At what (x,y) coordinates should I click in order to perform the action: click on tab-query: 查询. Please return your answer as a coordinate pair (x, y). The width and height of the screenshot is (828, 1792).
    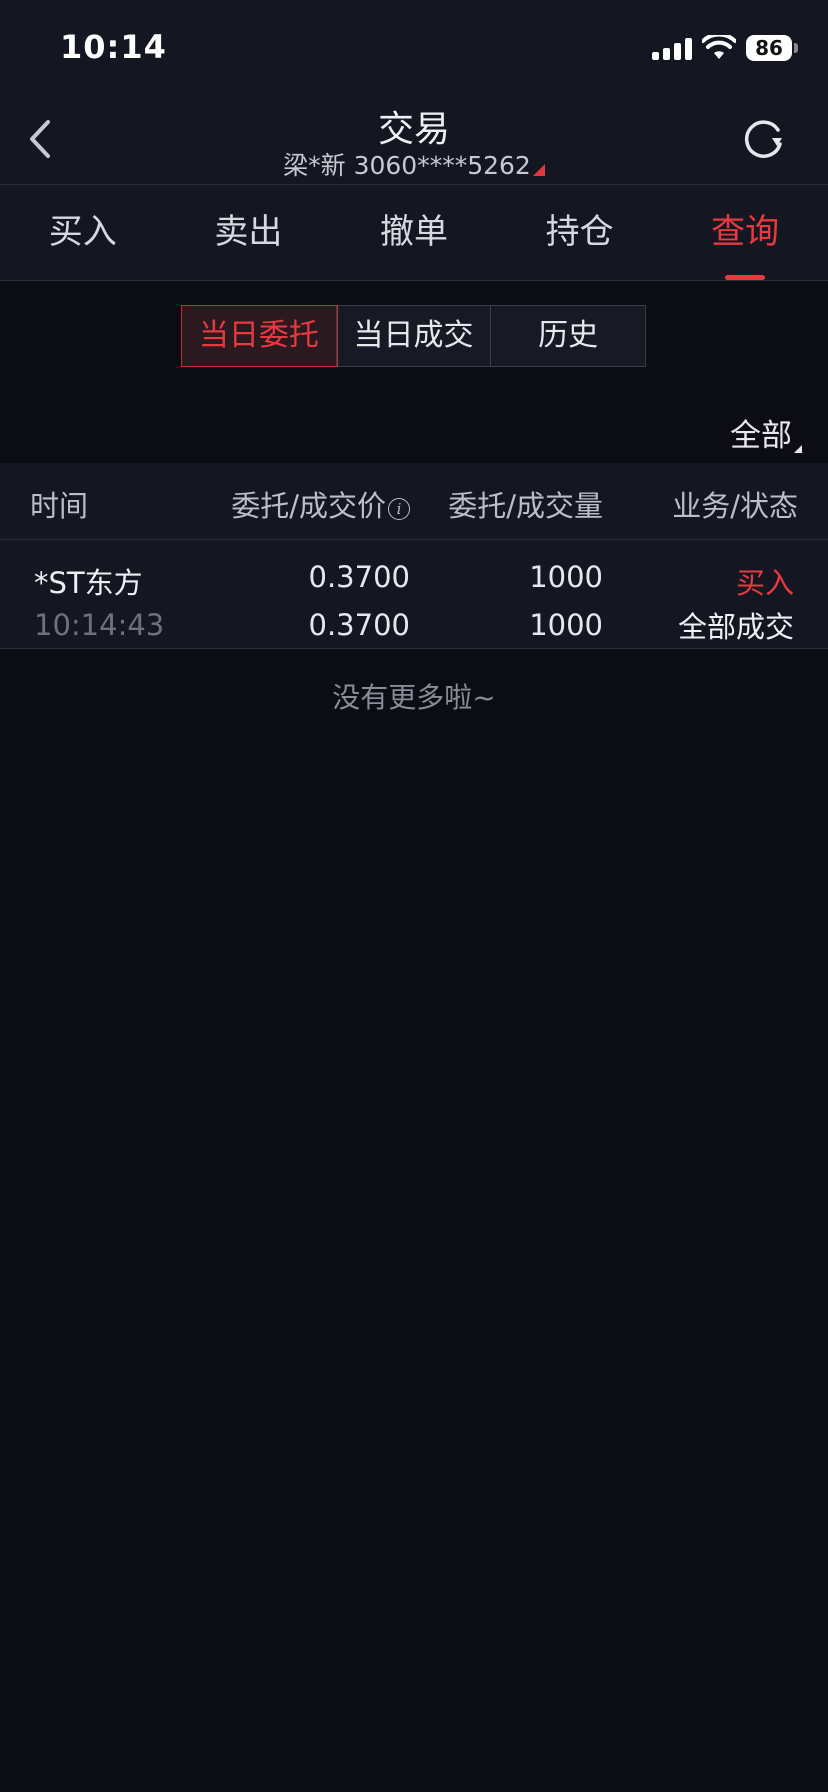
    Looking at the image, I should click on (745, 232).